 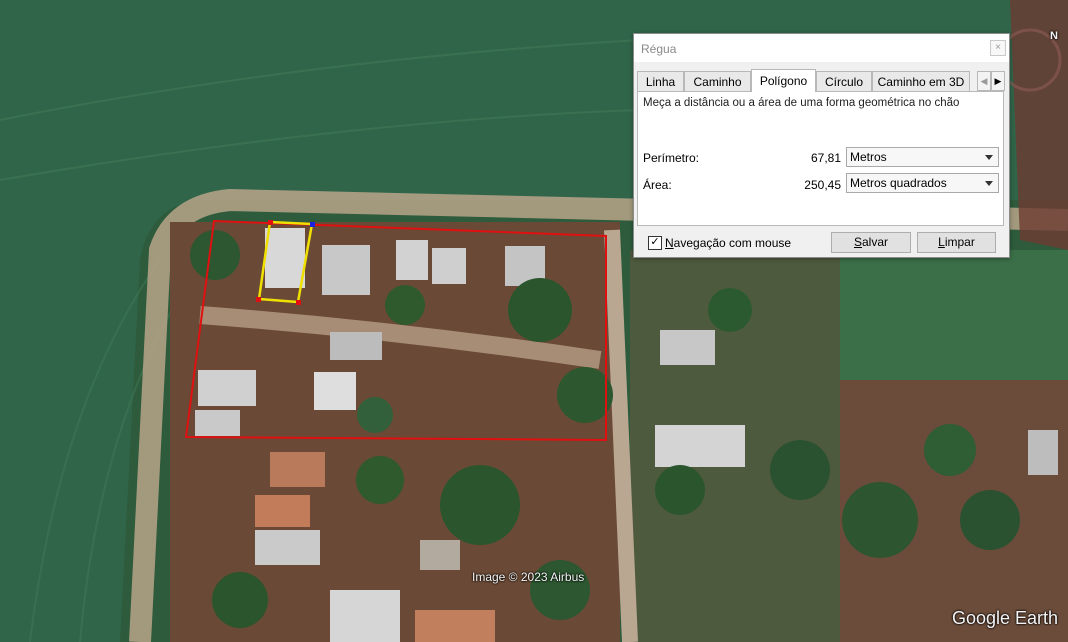 I want to click on imagery-attribution: Image © 2023 Airbus, so click(x=528, y=577).